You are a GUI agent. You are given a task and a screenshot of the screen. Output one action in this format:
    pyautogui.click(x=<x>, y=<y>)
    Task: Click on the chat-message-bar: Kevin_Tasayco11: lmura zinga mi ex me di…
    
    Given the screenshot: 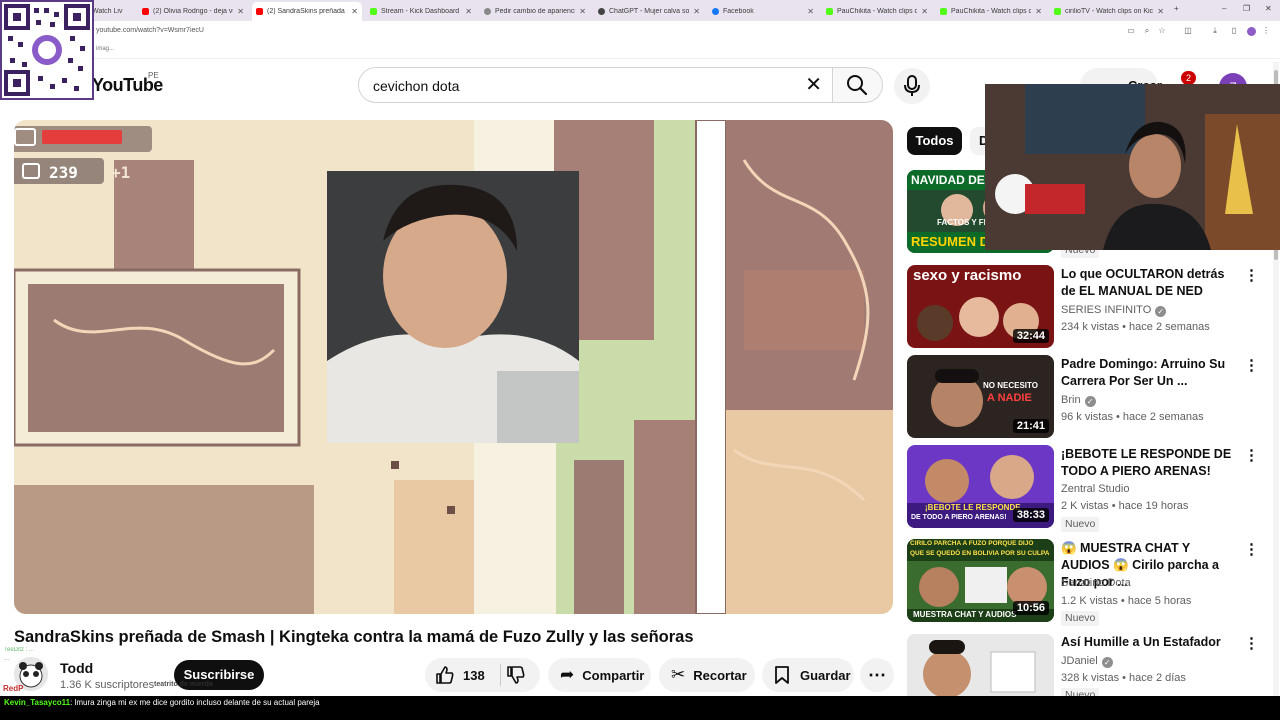 What is the action you would take?
    pyautogui.click(x=640, y=708)
    